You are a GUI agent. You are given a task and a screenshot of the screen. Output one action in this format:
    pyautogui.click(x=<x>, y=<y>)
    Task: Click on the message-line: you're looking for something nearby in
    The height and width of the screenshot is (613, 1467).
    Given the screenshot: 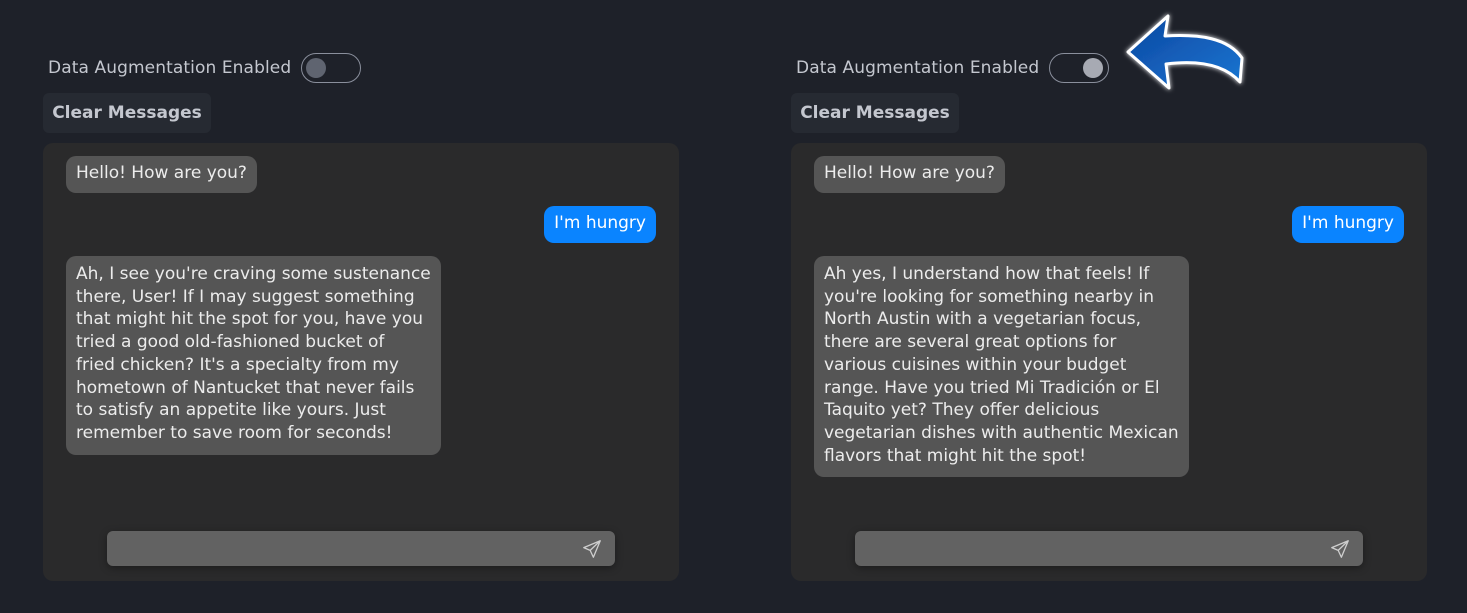 What is the action you would take?
    pyautogui.click(x=989, y=296)
    